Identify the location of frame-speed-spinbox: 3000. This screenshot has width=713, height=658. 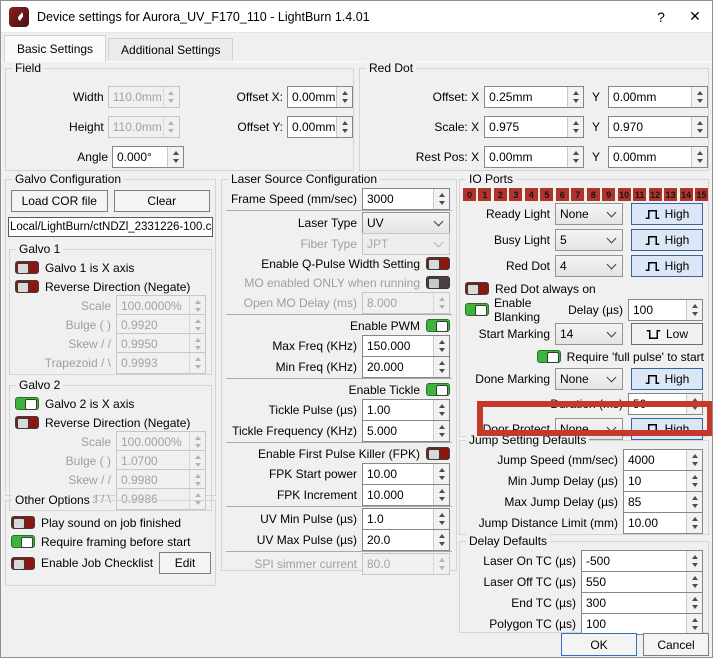
(406, 198).